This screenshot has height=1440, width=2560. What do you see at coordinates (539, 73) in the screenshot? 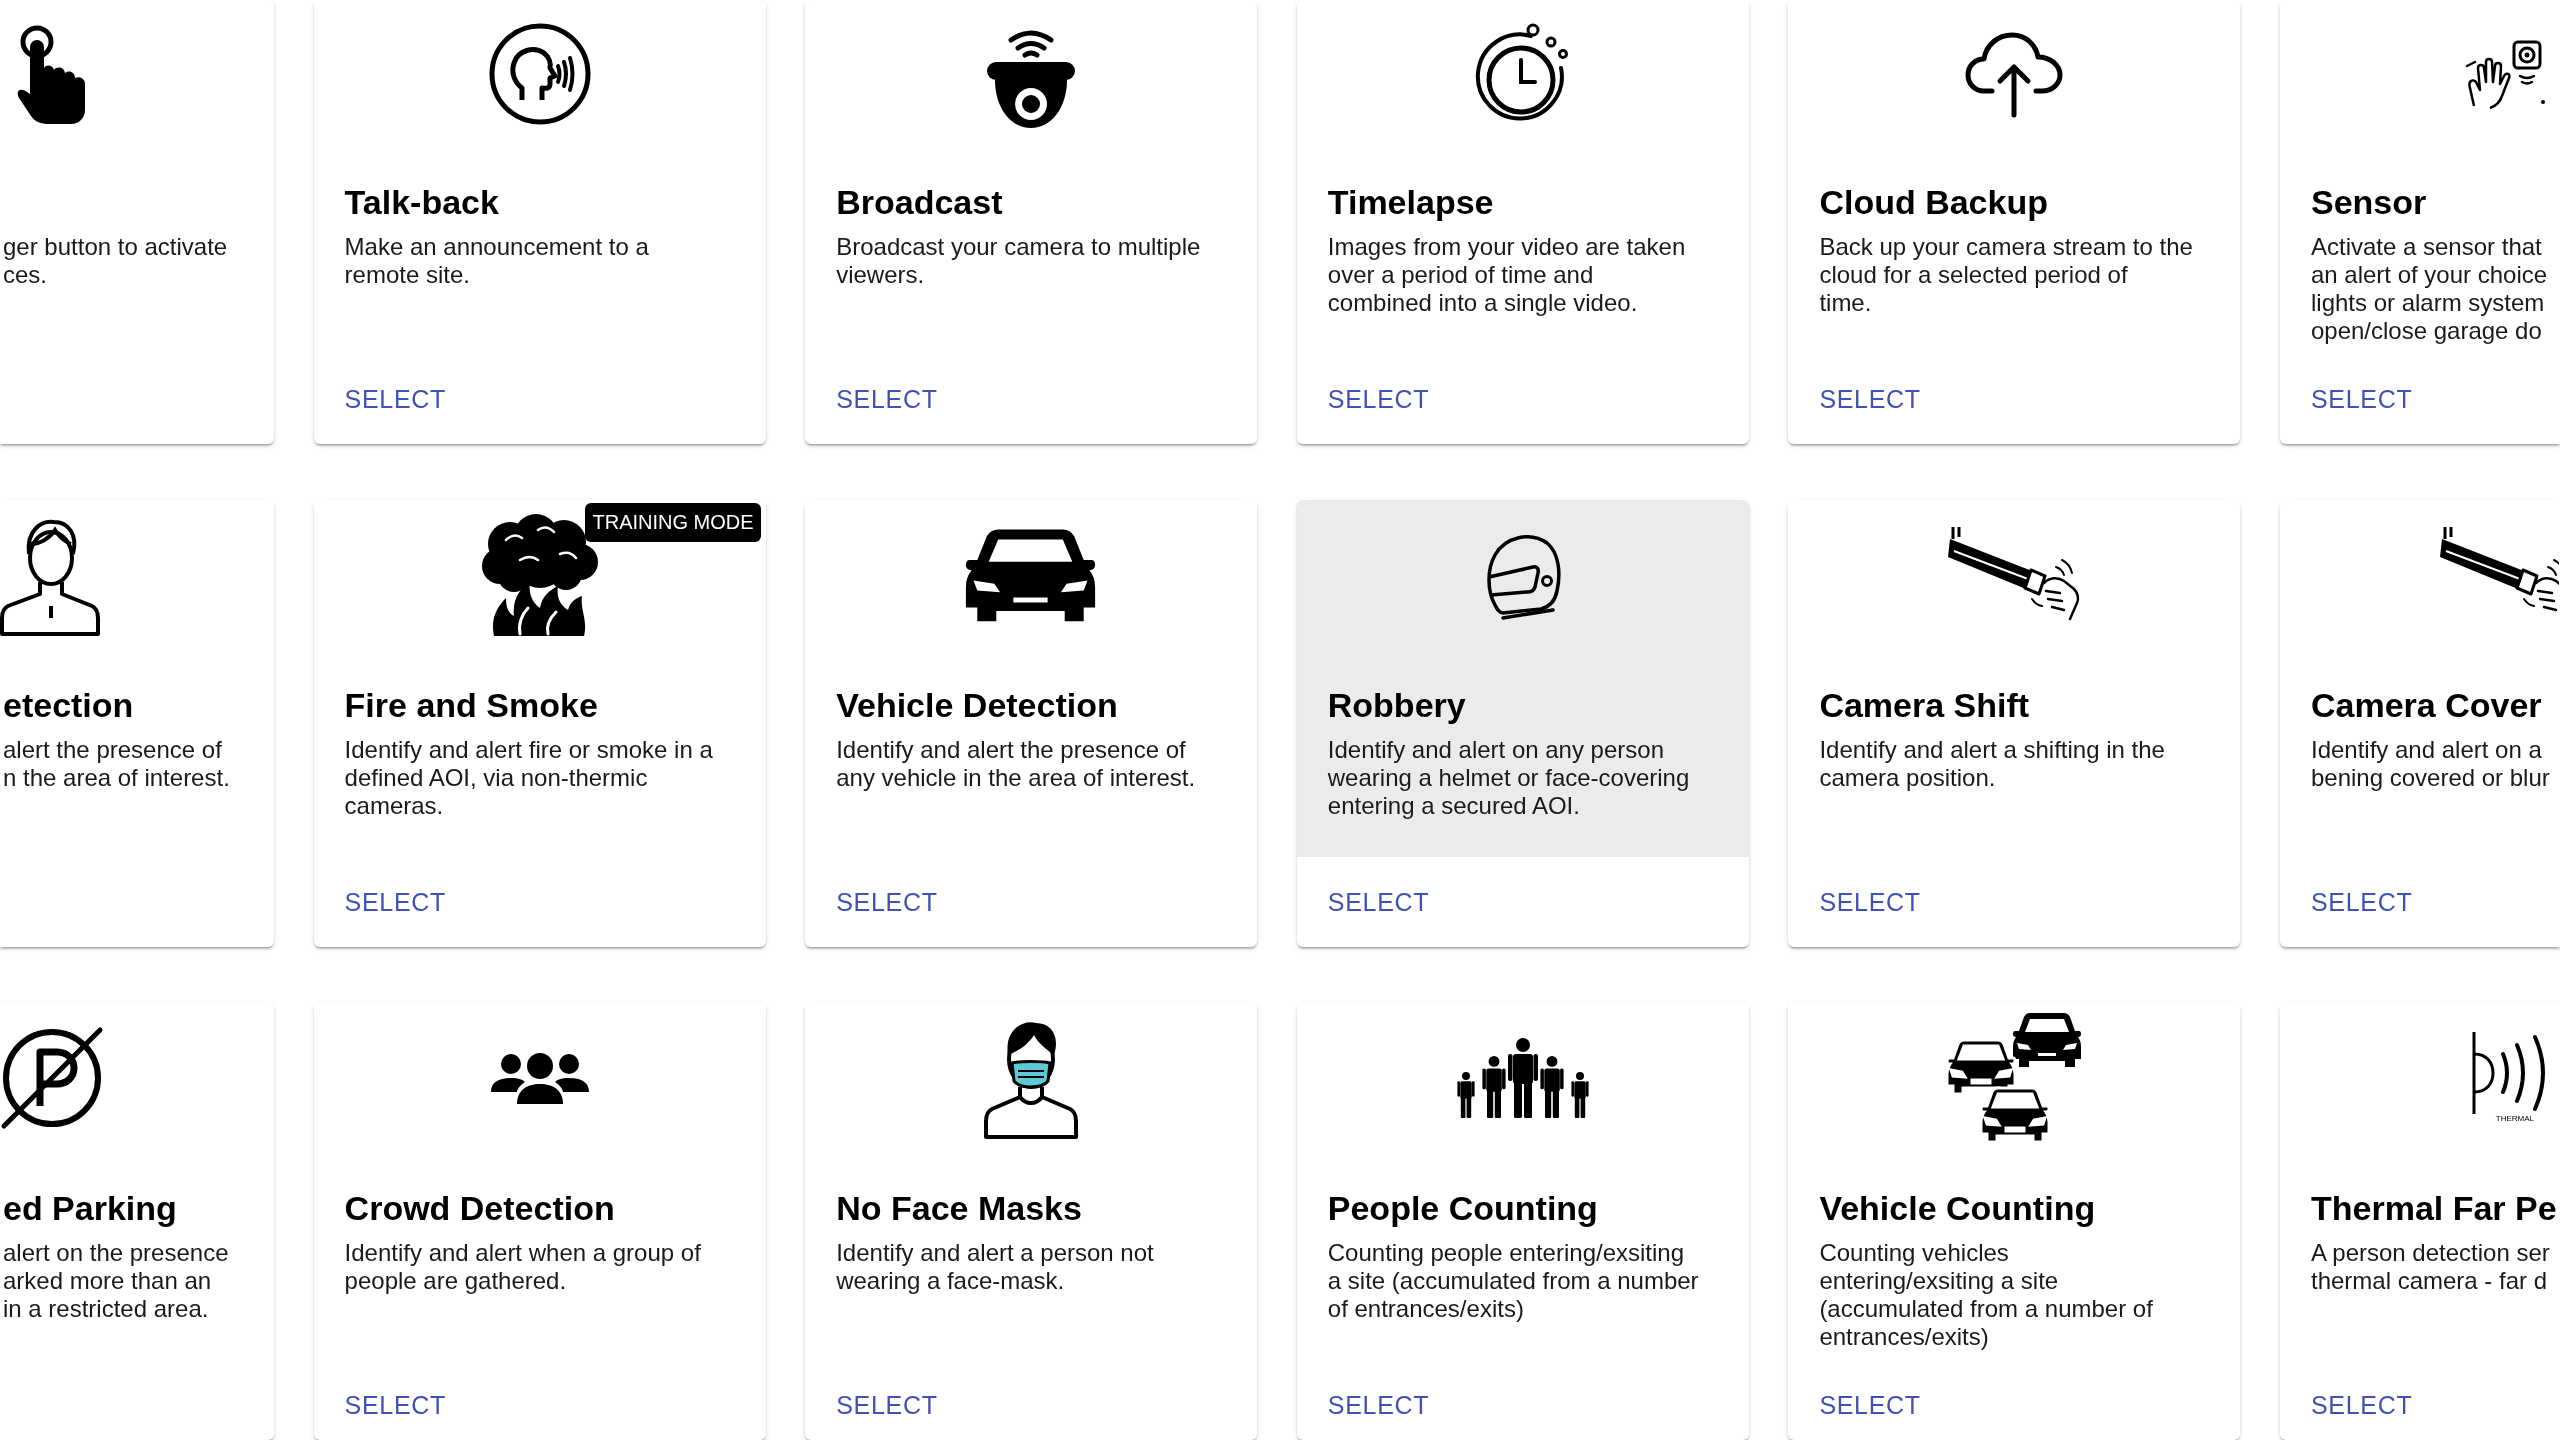
I see `speaking-head-icon` at bounding box center [539, 73].